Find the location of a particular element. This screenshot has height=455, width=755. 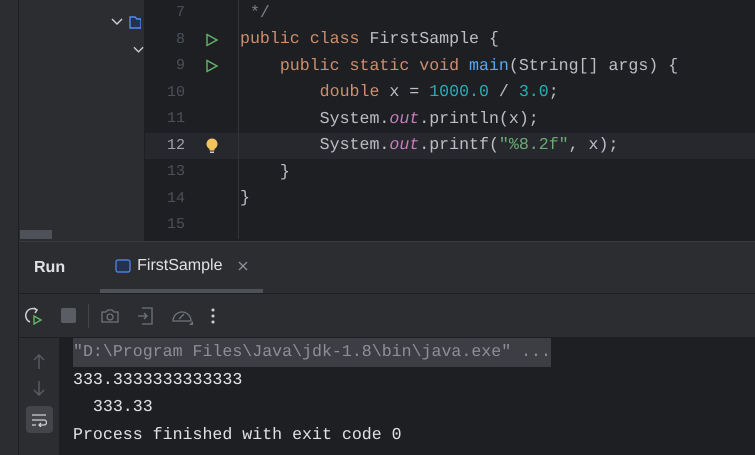

soft-wrap-toggle is located at coordinates (39, 419).